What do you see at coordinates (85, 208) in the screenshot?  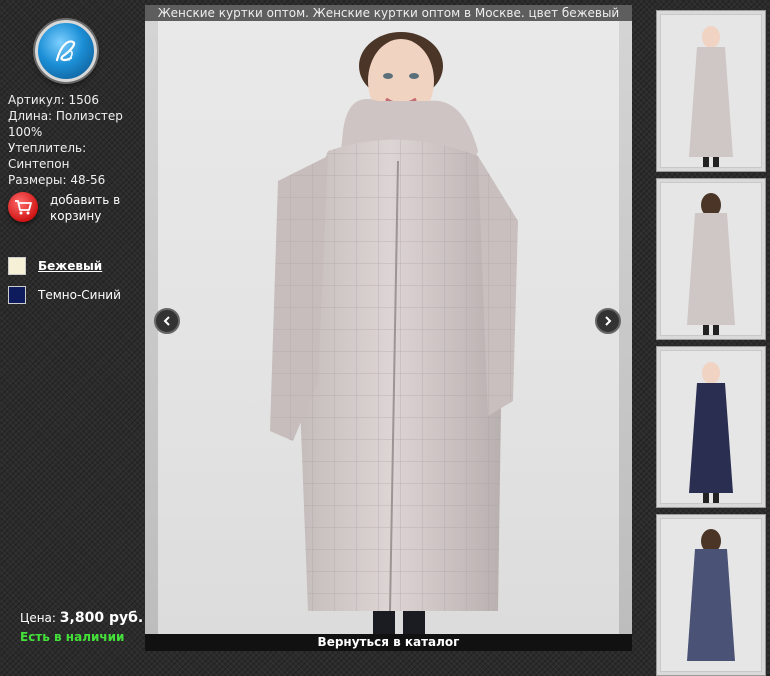 I see `add-to-cart-label: добавить в корзину` at bounding box center [85, 208].